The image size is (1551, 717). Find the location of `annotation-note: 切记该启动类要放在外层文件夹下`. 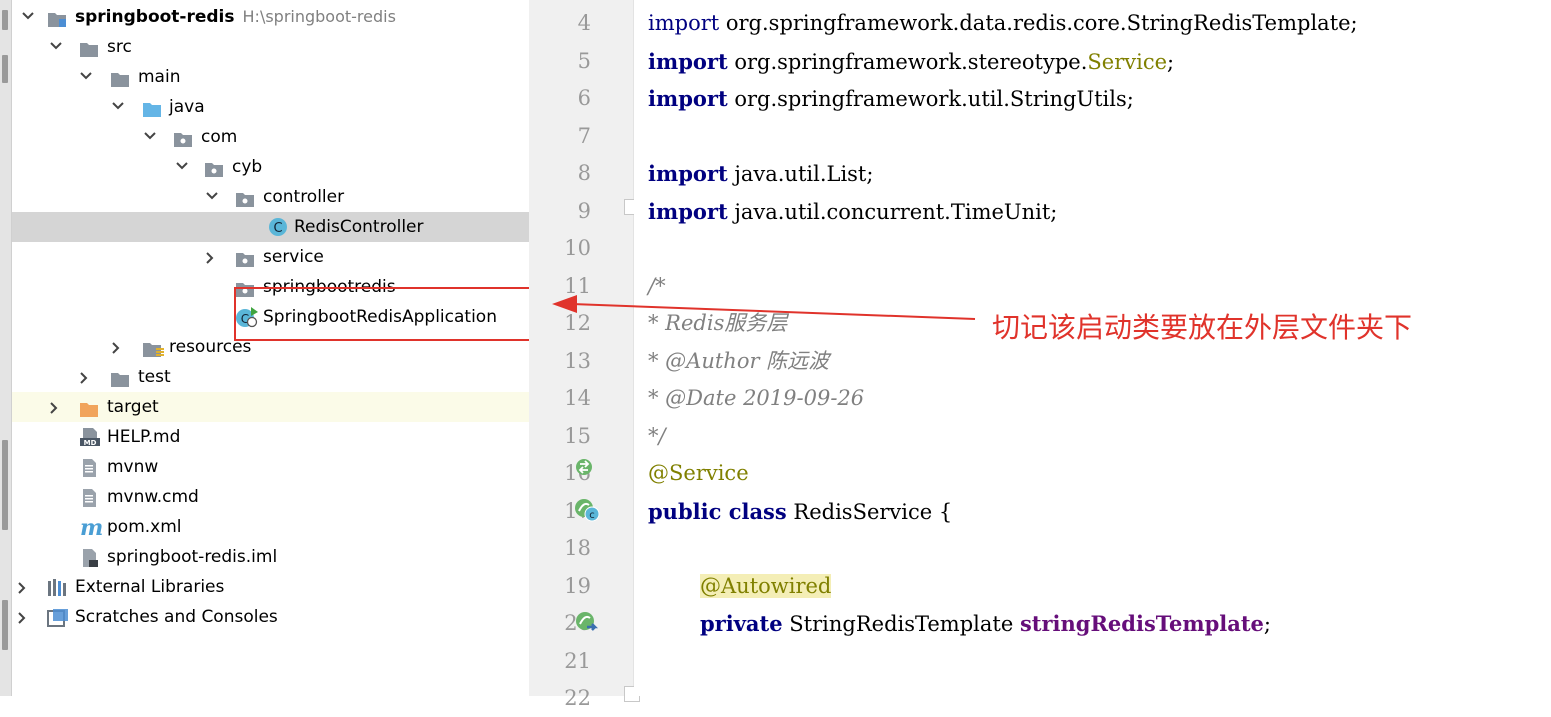

annotation-note: 切记该启动类要放在外层文件夹下 is located at coordinates (1202, 327).